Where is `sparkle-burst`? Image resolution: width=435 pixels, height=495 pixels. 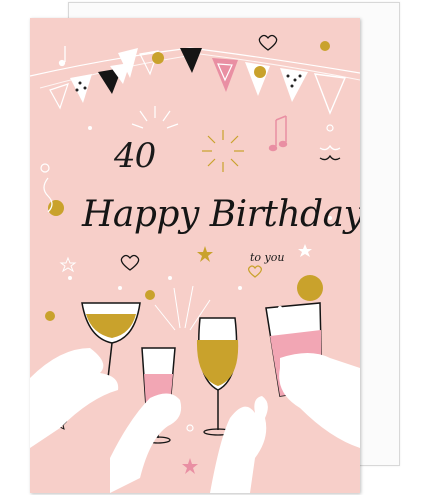 sparkle-burst is located at coordinates (223, 151).